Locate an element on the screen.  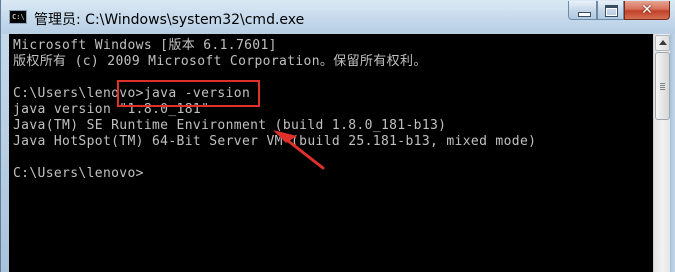
annotation-arrow is located at coordinates (299, 150).